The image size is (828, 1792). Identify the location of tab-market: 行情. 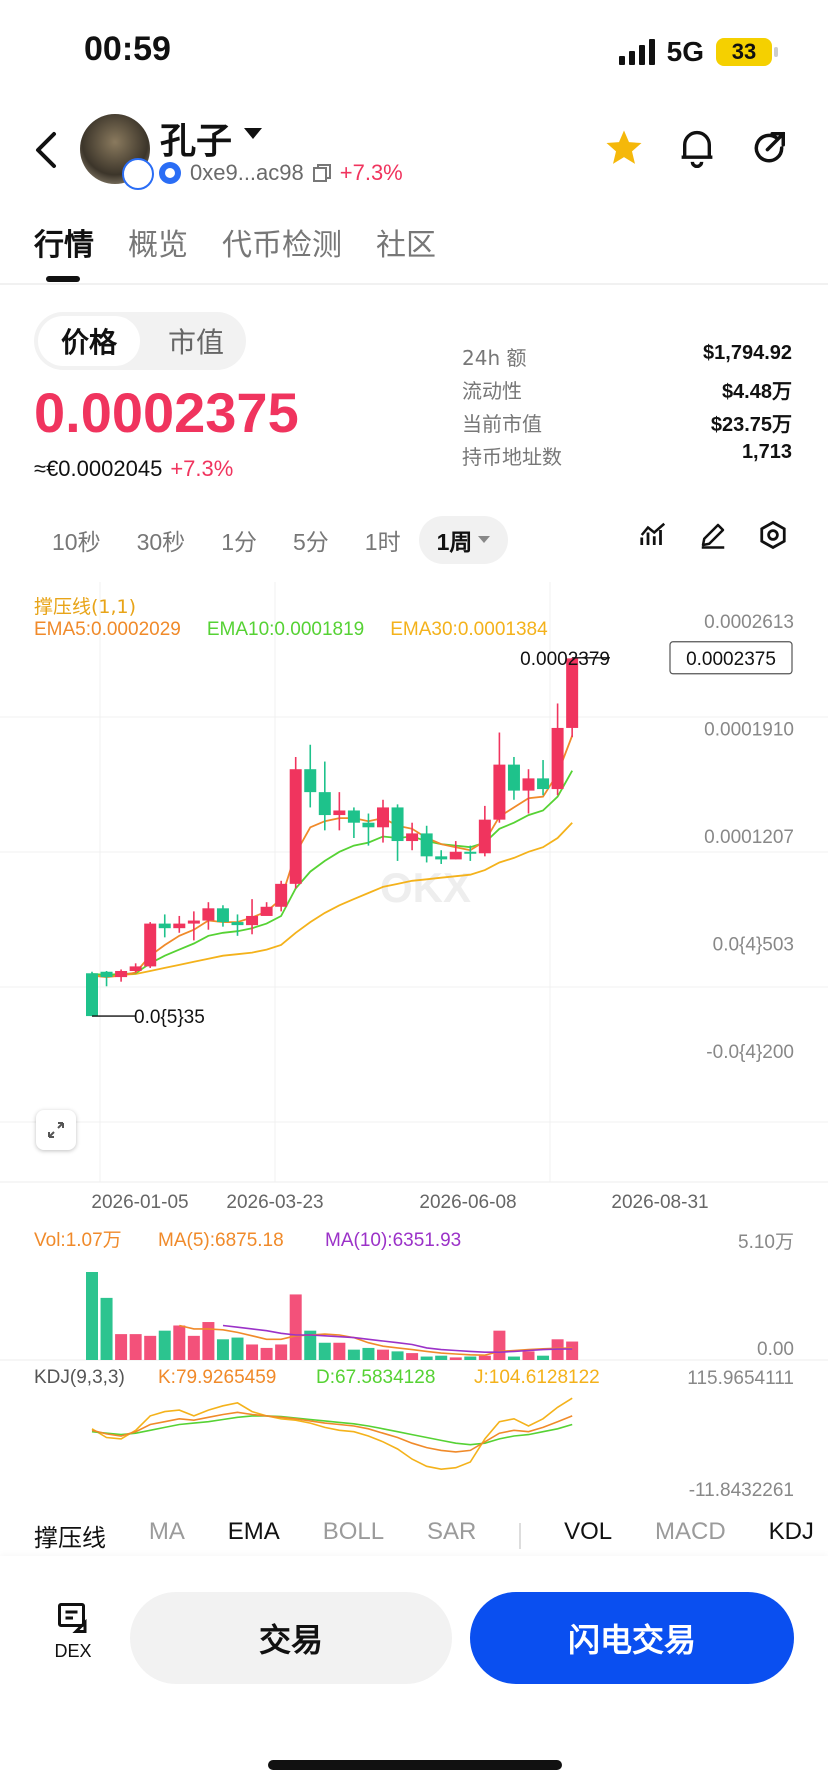
(64, 242).